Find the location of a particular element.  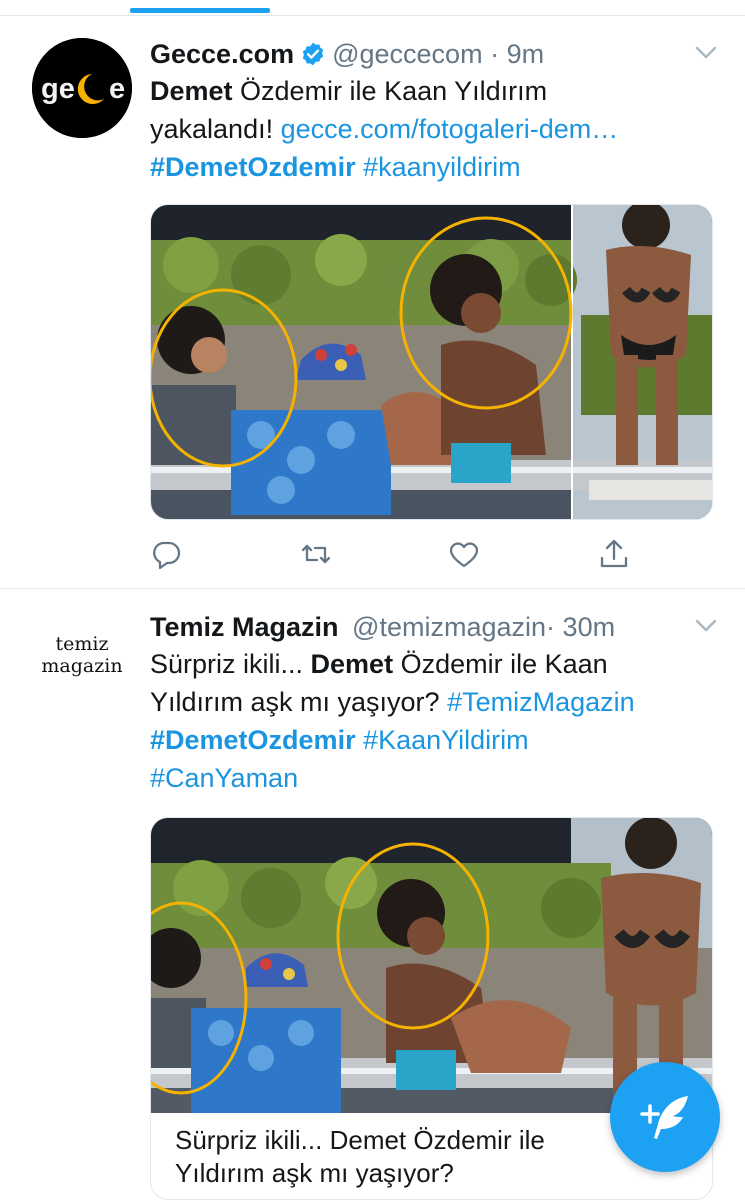

display-name: Temiz Magazin is located at coordinates (244, 627).